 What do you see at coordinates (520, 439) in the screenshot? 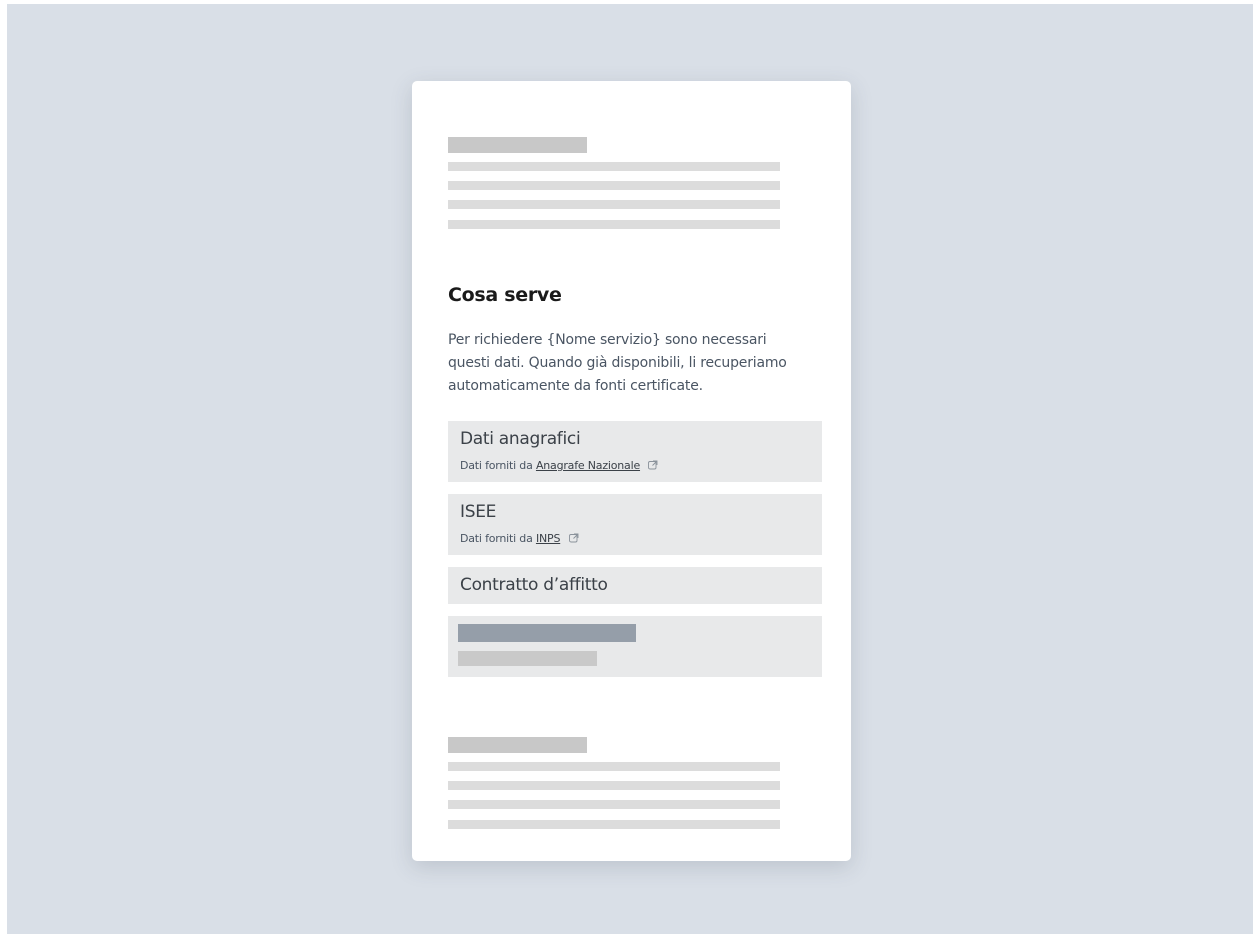
I see `requirement-title: Dati anagrafici` at bounding box center [520, 439].